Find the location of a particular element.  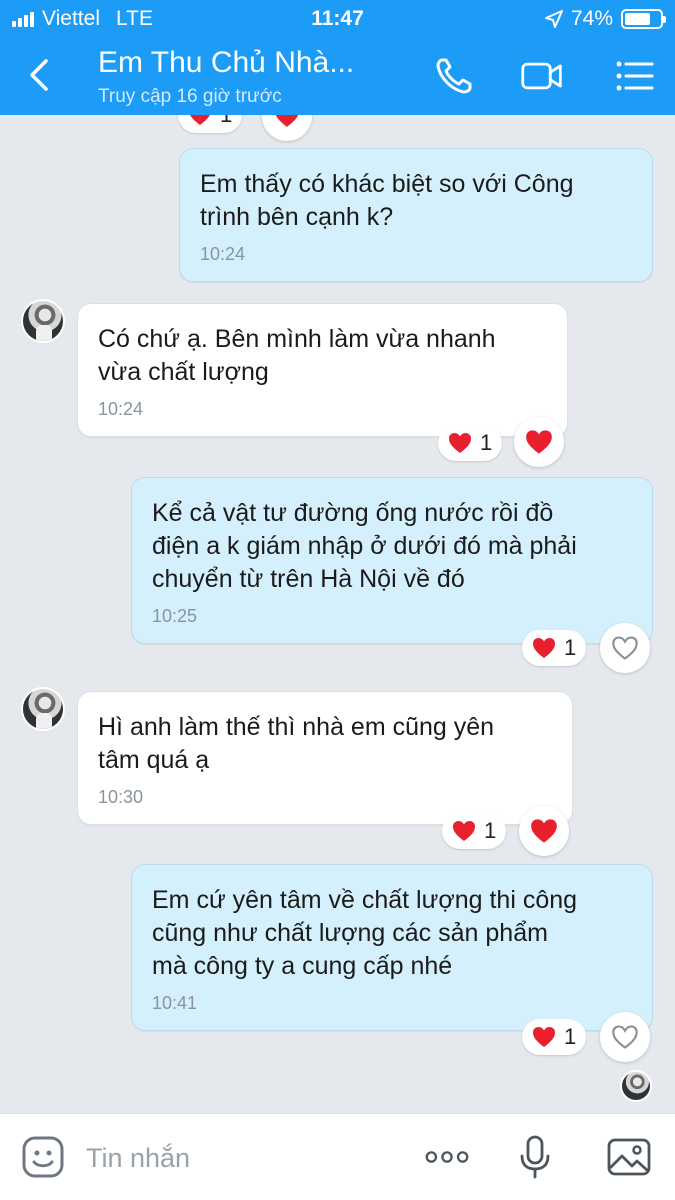

message-input-bar is located at coordinates (337, 1156).